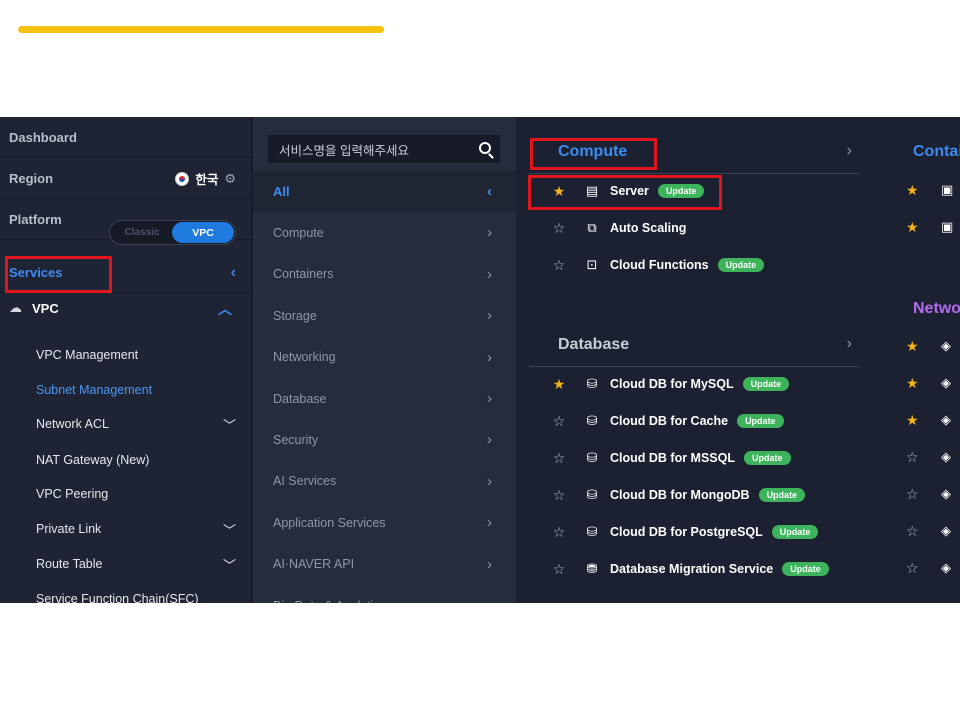 This screenshot has height=720, width=960. I want to click on category-item: All ‹, so click(384, 191).